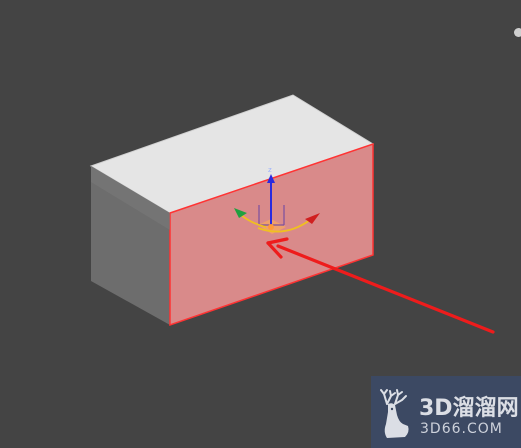 This screenshot has height=448, width=521. Describe the element at coordinates (270, 170) in the screenshot. I see `gizmo-z-label: z` at that location.